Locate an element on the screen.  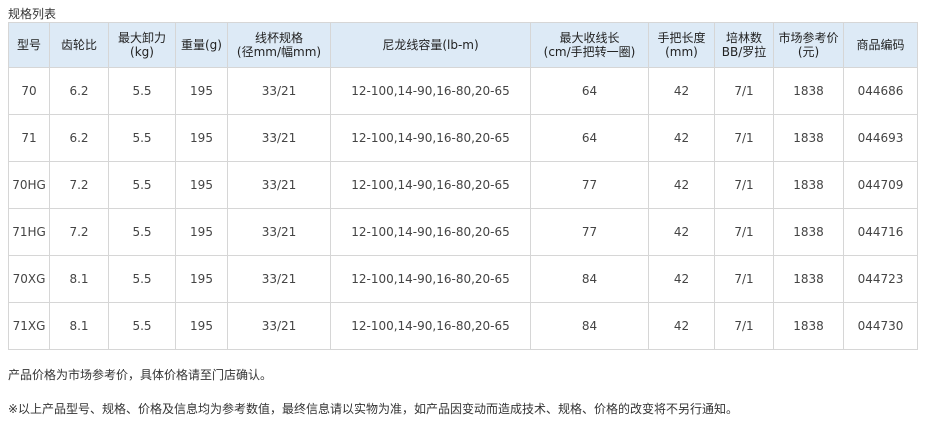
table-caption: 规格列表 is located at coordinates (32, 14).